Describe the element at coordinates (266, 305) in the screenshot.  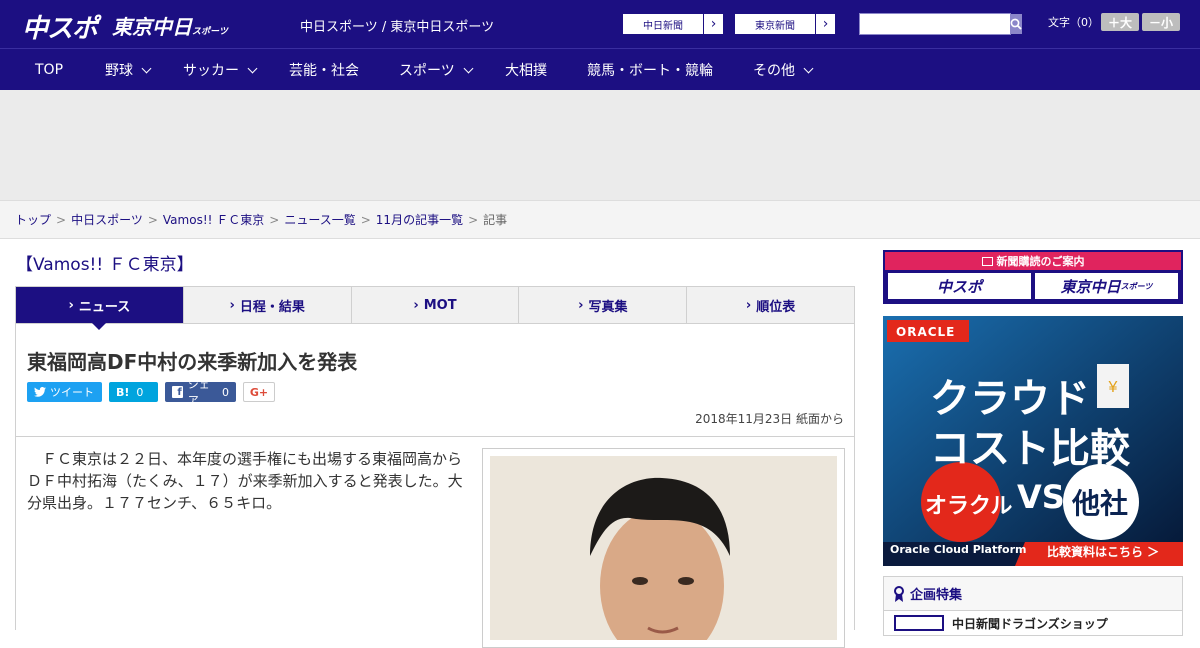
I see `tab-schedule: › 日程・結果` at that location.